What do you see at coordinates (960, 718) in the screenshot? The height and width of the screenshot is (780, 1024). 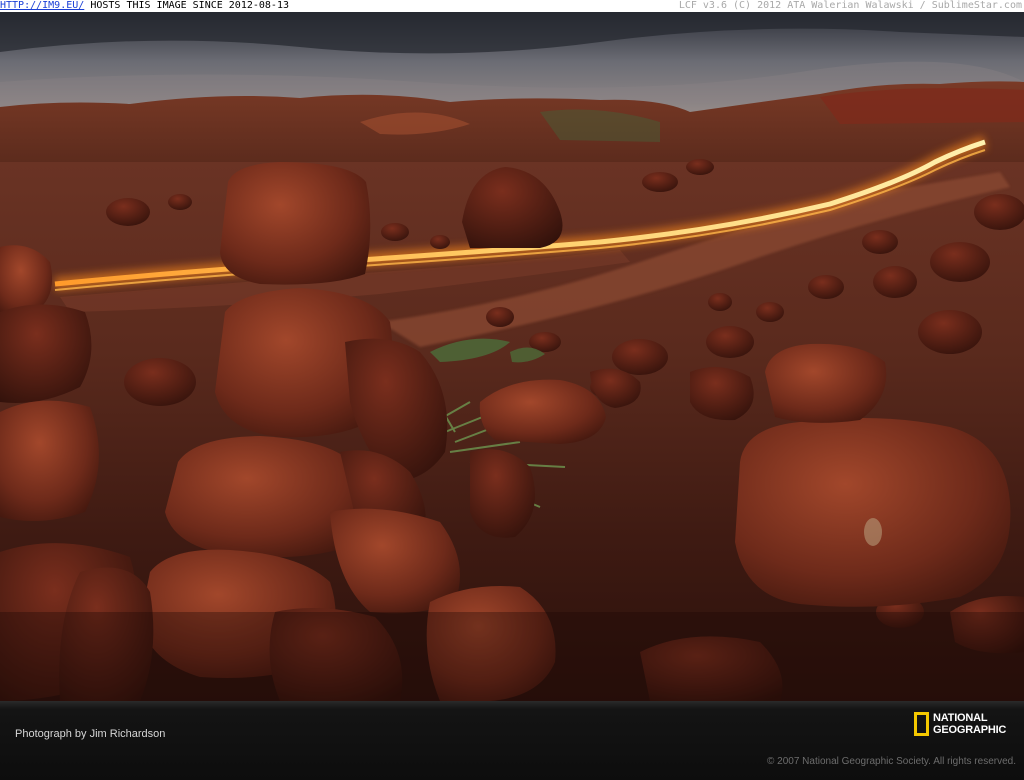 I see `logo-line-1: NATIONAL` at bounding box center [960, 718].